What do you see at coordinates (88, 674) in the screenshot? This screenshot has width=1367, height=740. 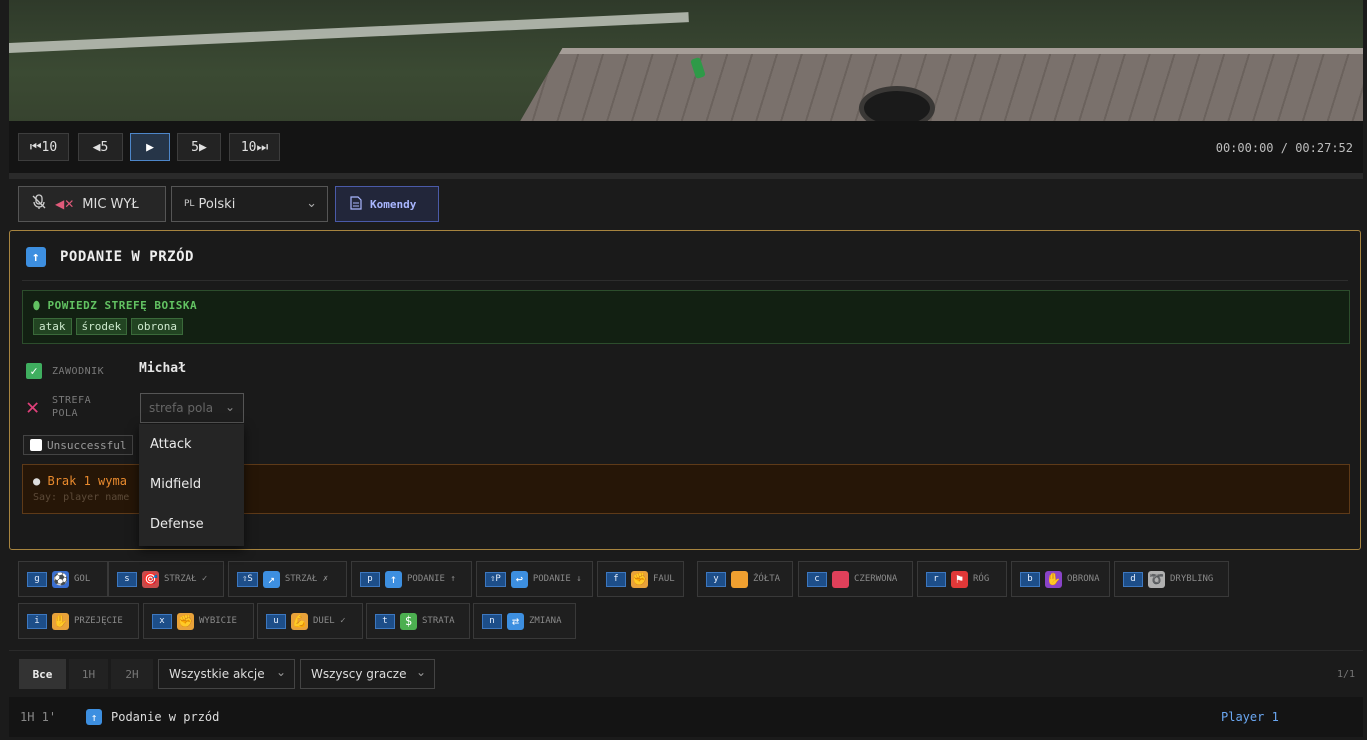 I see `tab-1h: 1H` at bounding box center [88, 674].